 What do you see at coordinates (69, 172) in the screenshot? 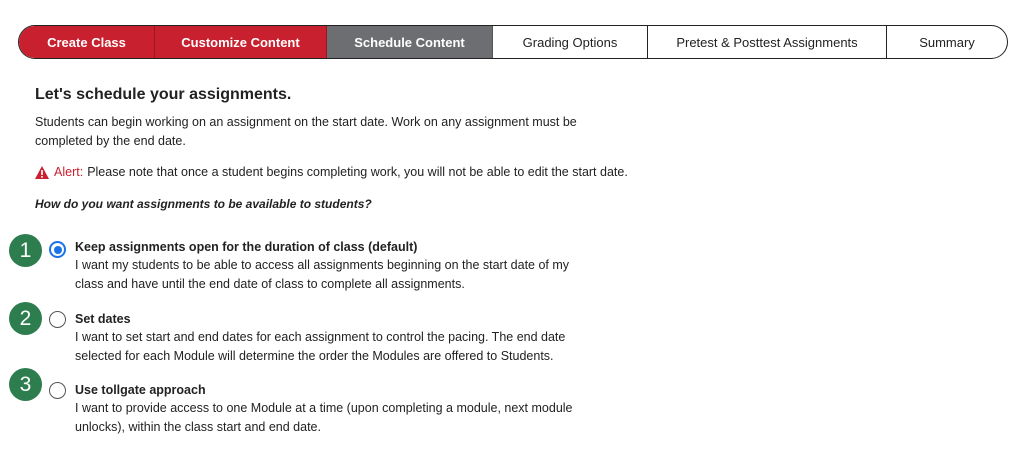
I see `alert-label: Alert:` at bounding box center [69, 172].